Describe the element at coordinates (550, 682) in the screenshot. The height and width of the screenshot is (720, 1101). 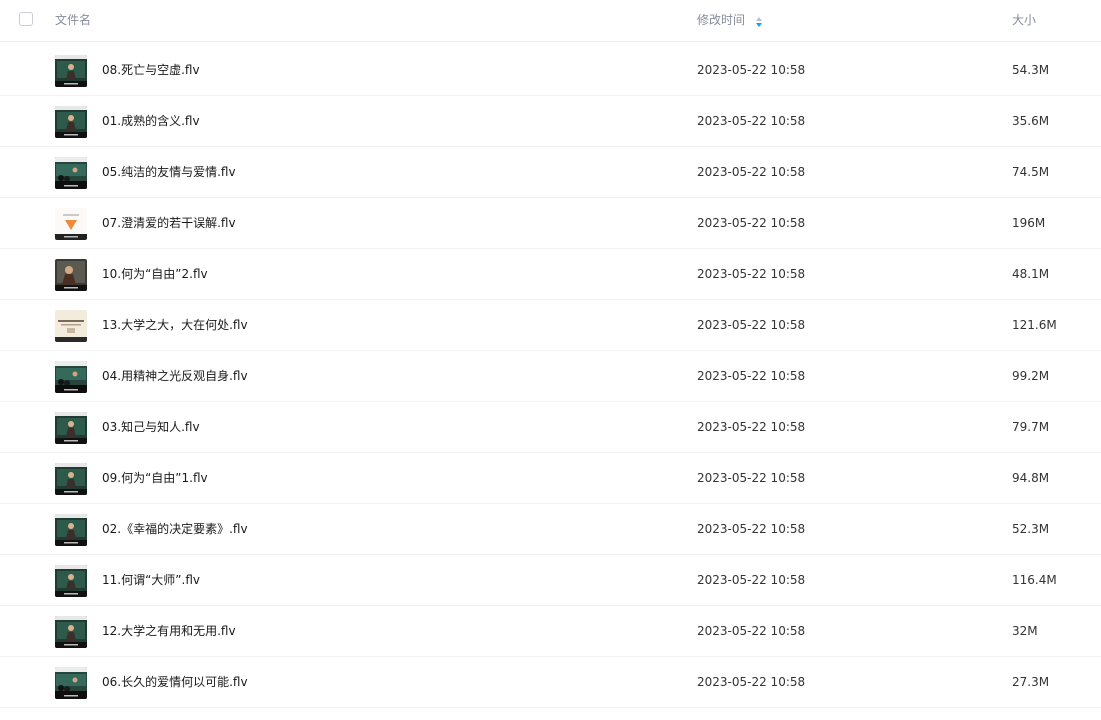
I see `file-row: 06.长久的爱情何以可能.flv 2023-05-22 10:58 27.3M` at that location.